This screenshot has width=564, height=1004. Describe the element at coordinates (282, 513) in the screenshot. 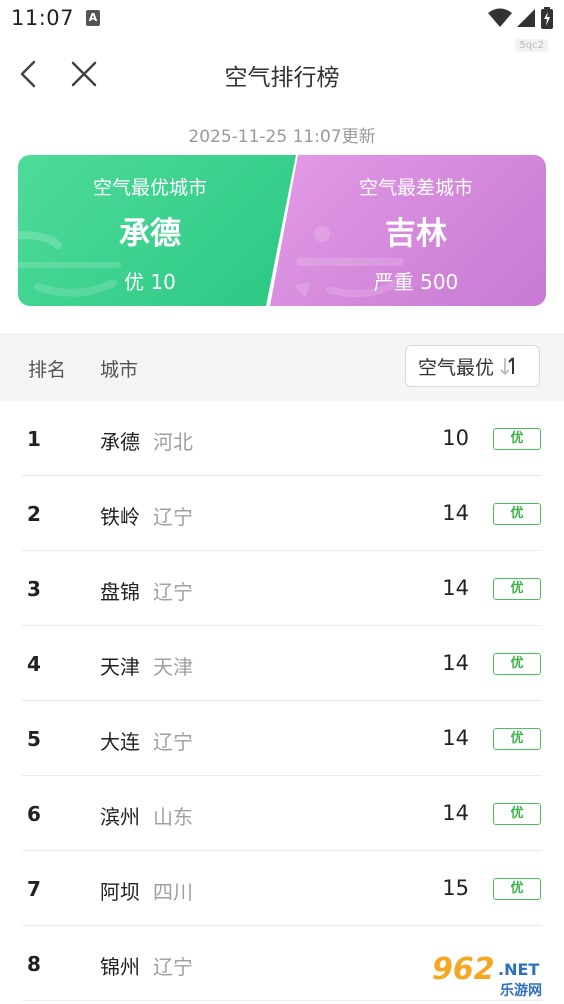

I see `table-row: 2 铁岭 辽宁 14 优` at that location.